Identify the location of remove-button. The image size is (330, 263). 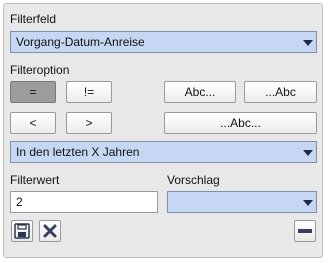
(305, 231).